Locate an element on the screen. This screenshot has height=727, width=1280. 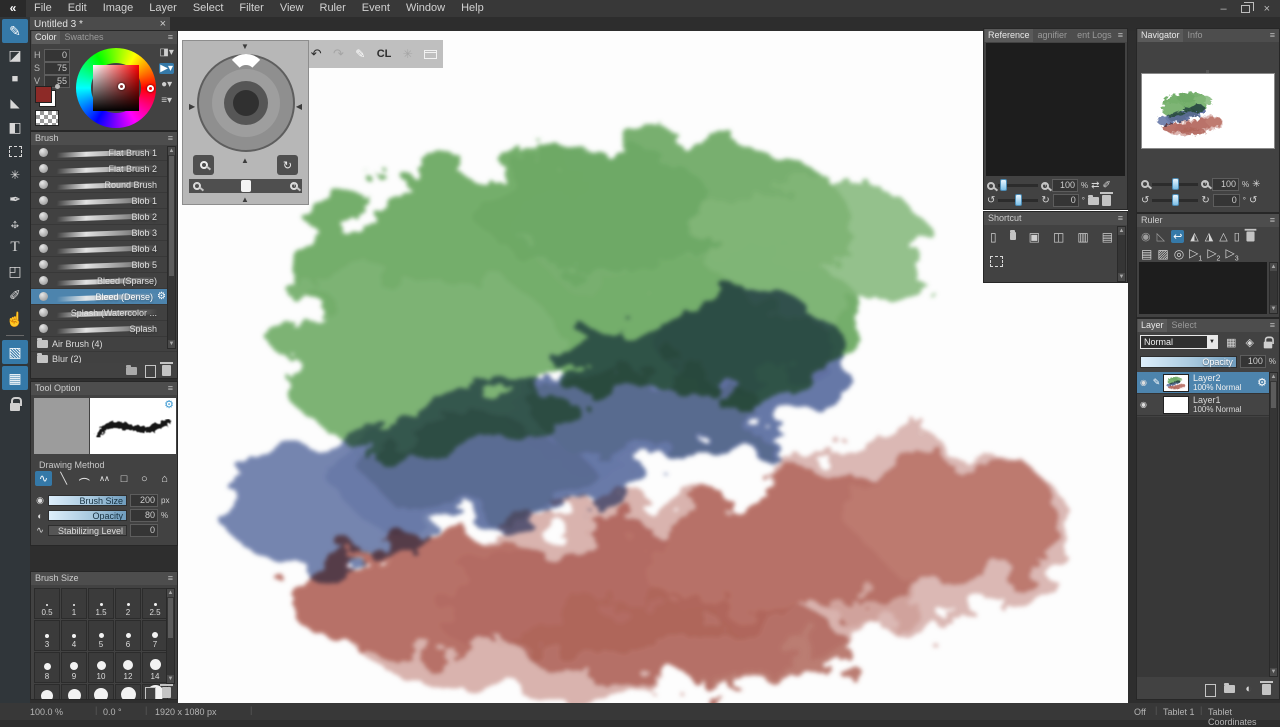
layer-row-selected: ◉ ✎ Layer2 100% Normal ⚙ is located at coordinates (1203, 383).